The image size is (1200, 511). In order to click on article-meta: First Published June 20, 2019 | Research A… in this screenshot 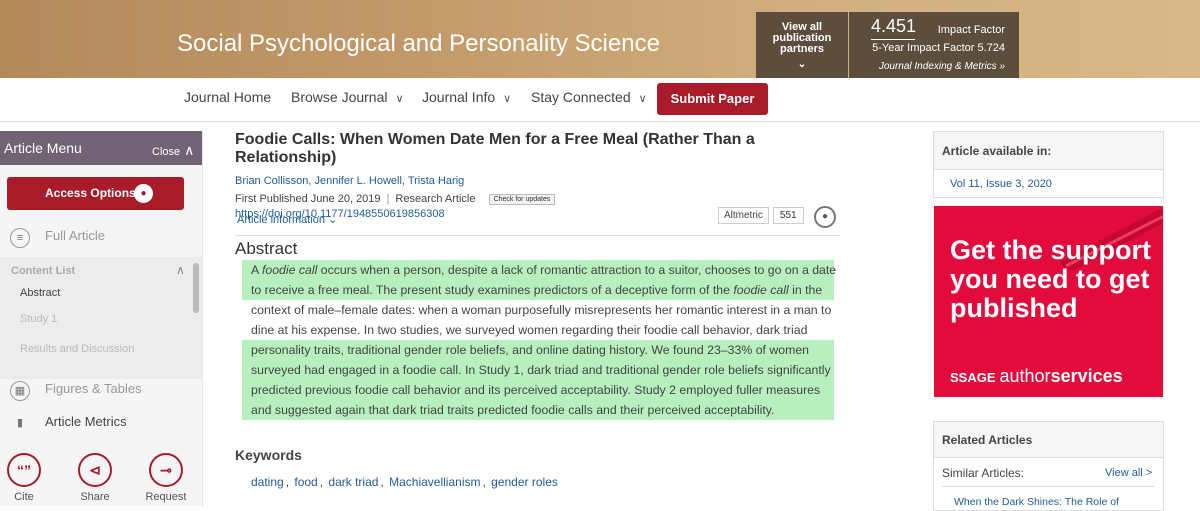, I will do `click(537, 199)`.